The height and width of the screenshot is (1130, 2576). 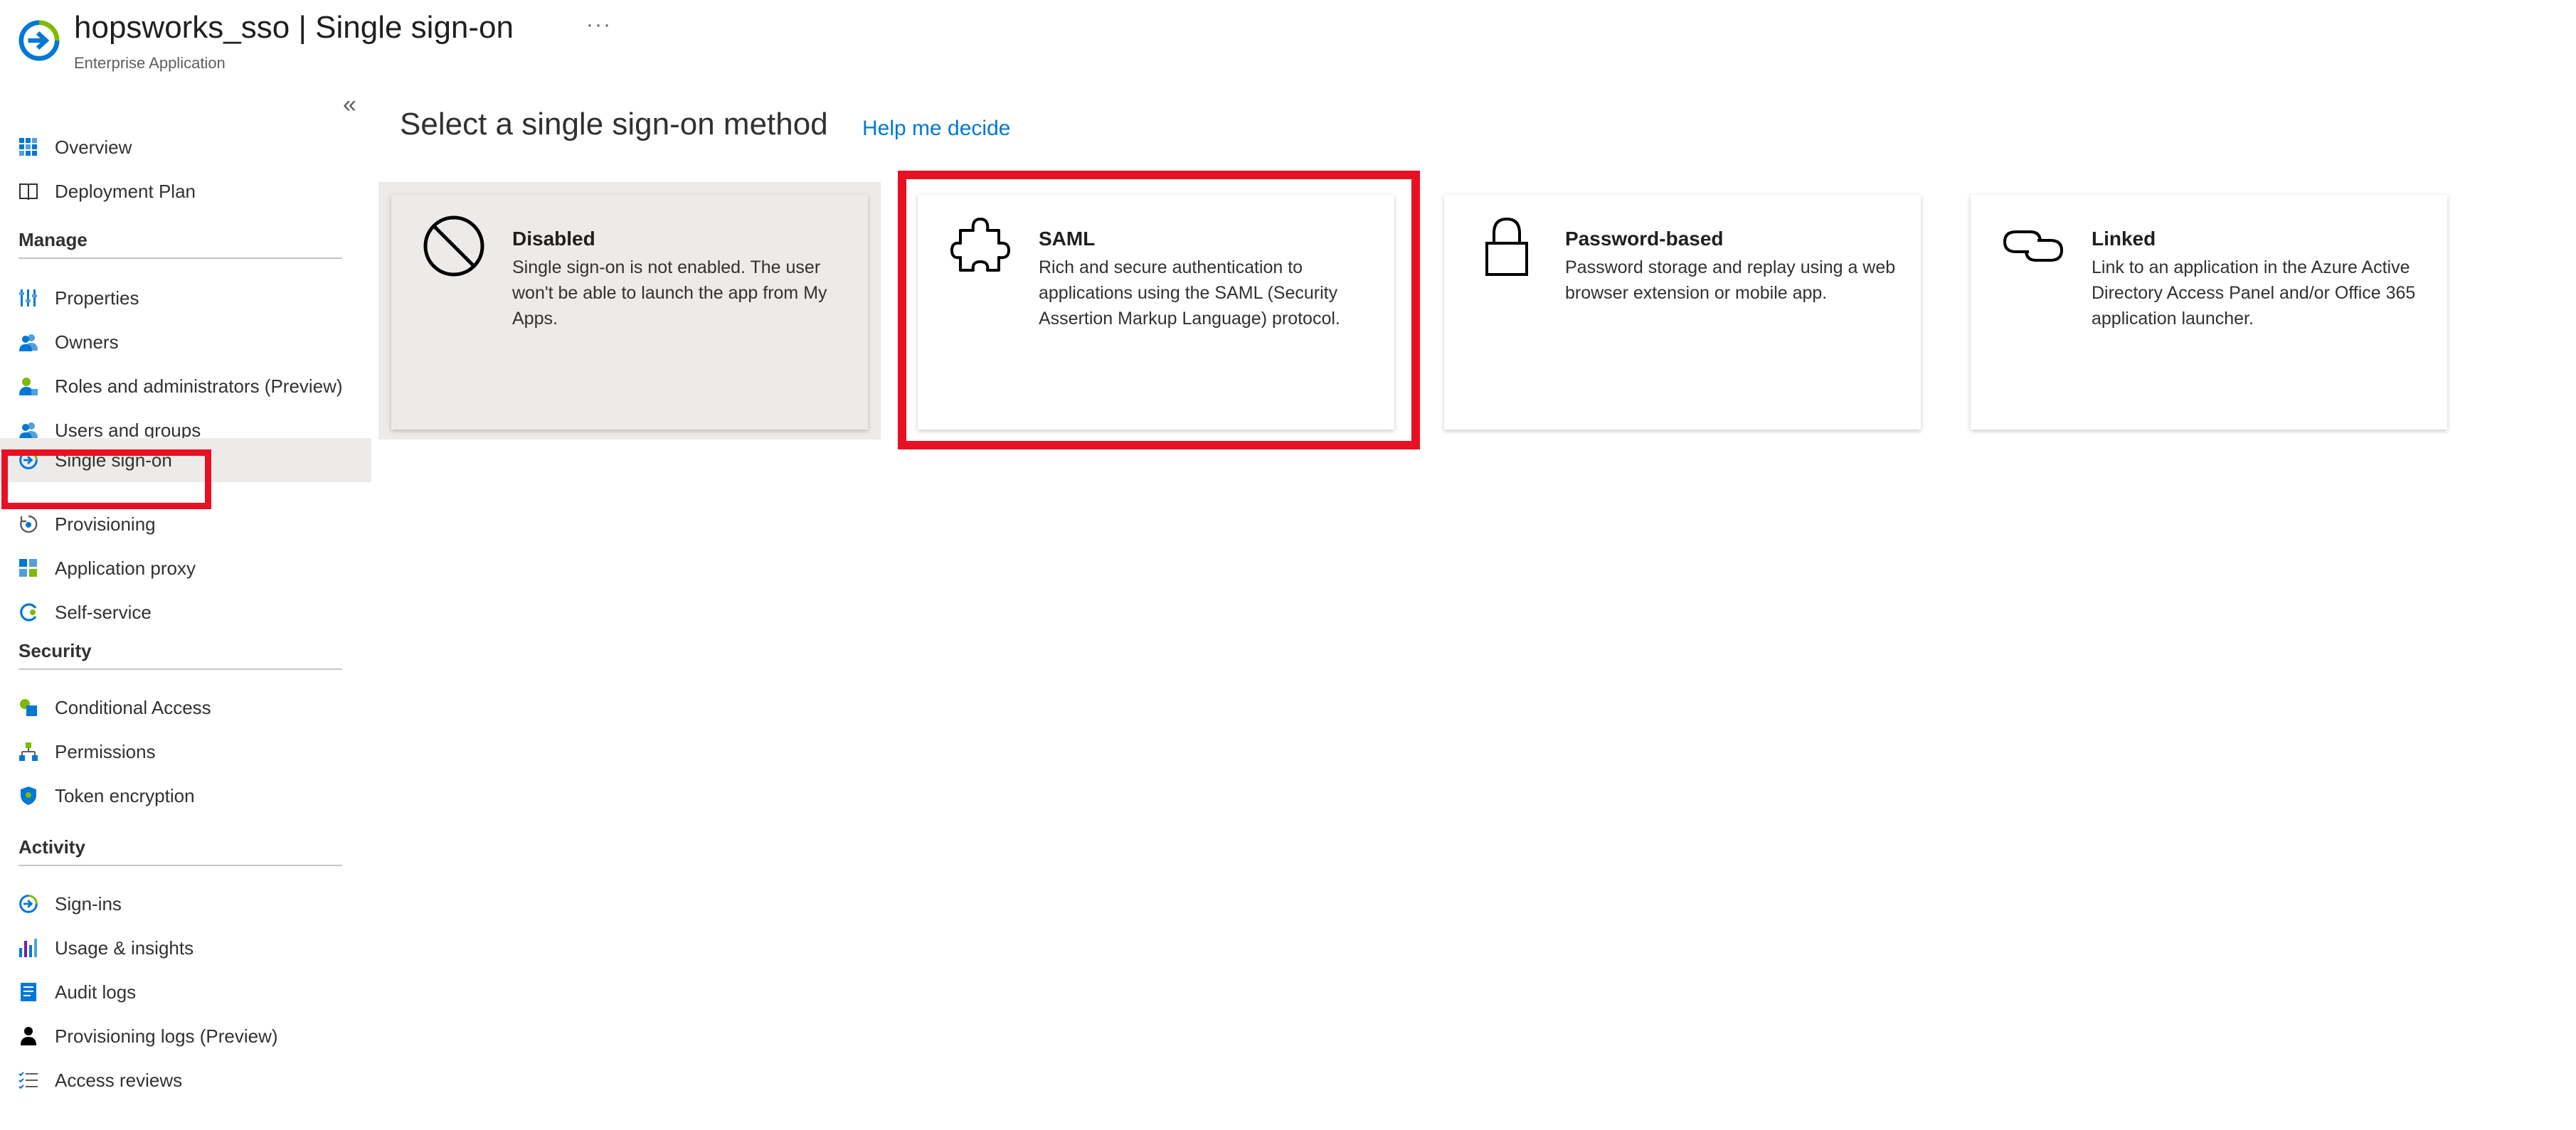 I want to click on sidebar-item-overview: Overview, so click(x=185, y=147).